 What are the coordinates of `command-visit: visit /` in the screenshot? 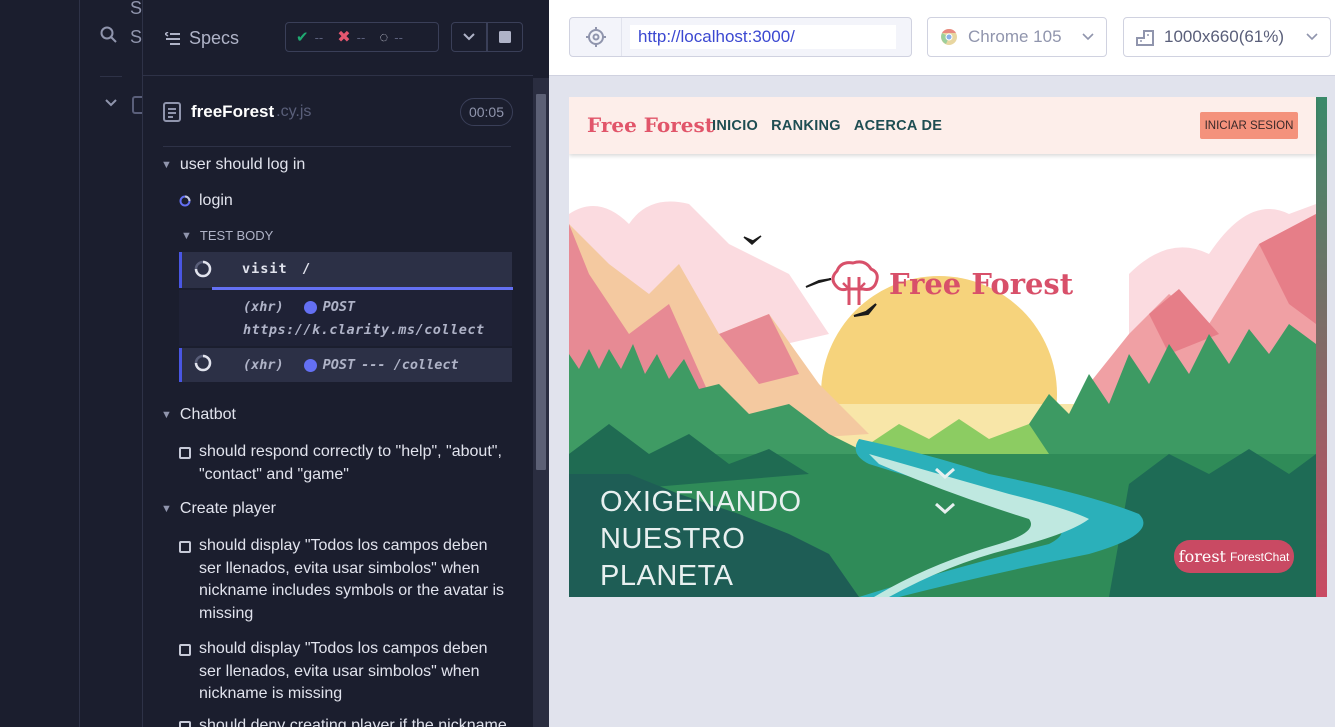 It's located at (346, 271).